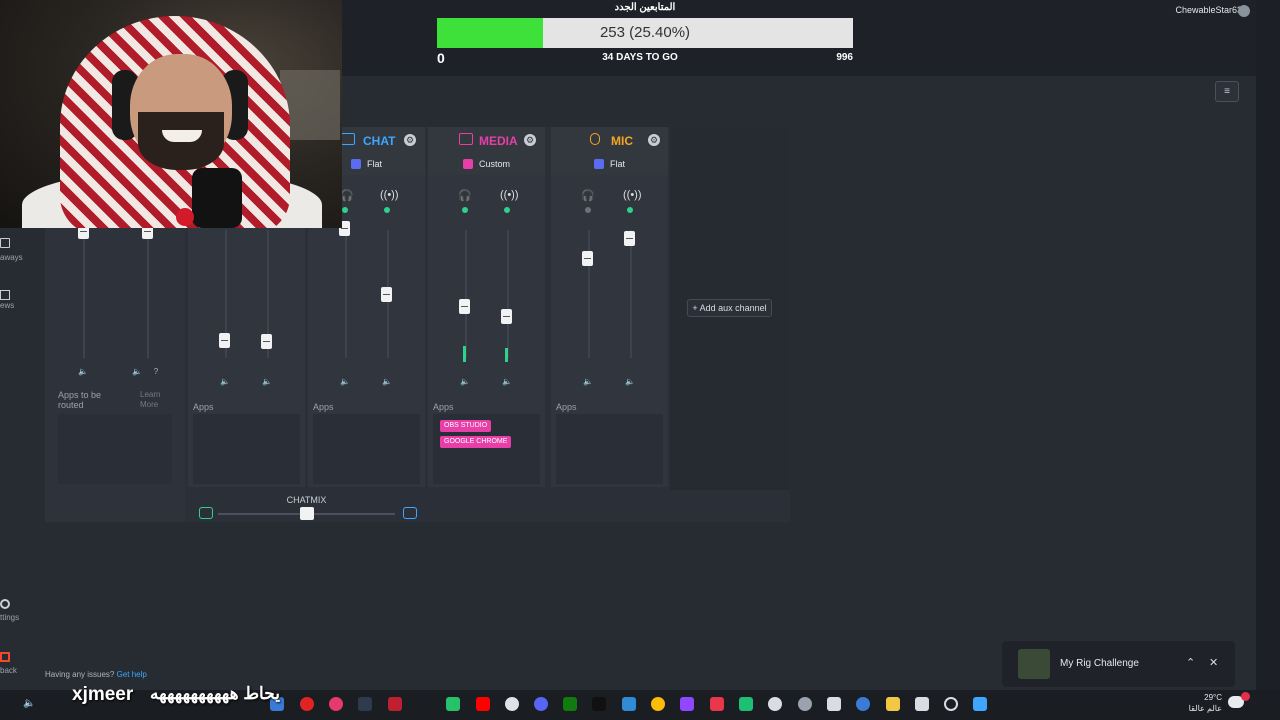 This screenshot has height=720, width=1280. I want to click on steelseries-icon, so click(512, 704).